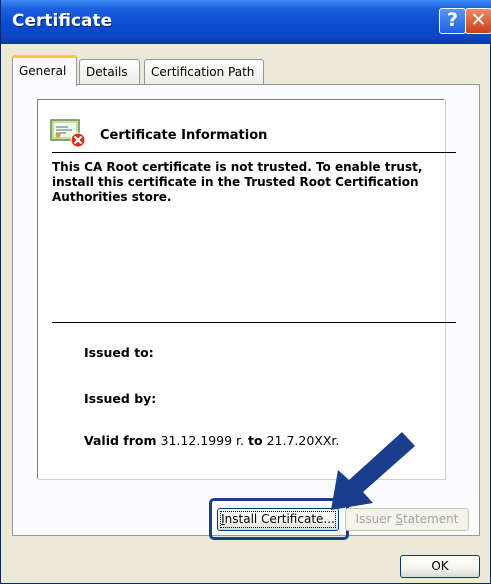 The image size is (491, 584). What do you see at coordinates (120, 440) in the screenshot?
I see `valid-from-label: Valid from` at bounding box center [120, 440].